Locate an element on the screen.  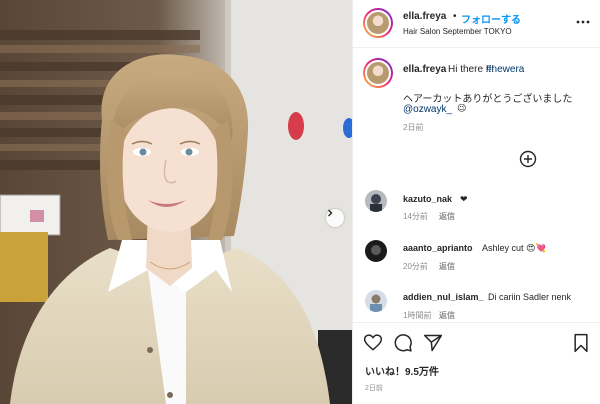
caption-line2: ヘアーカットありがとうございました is located at coordinates (488, 99).